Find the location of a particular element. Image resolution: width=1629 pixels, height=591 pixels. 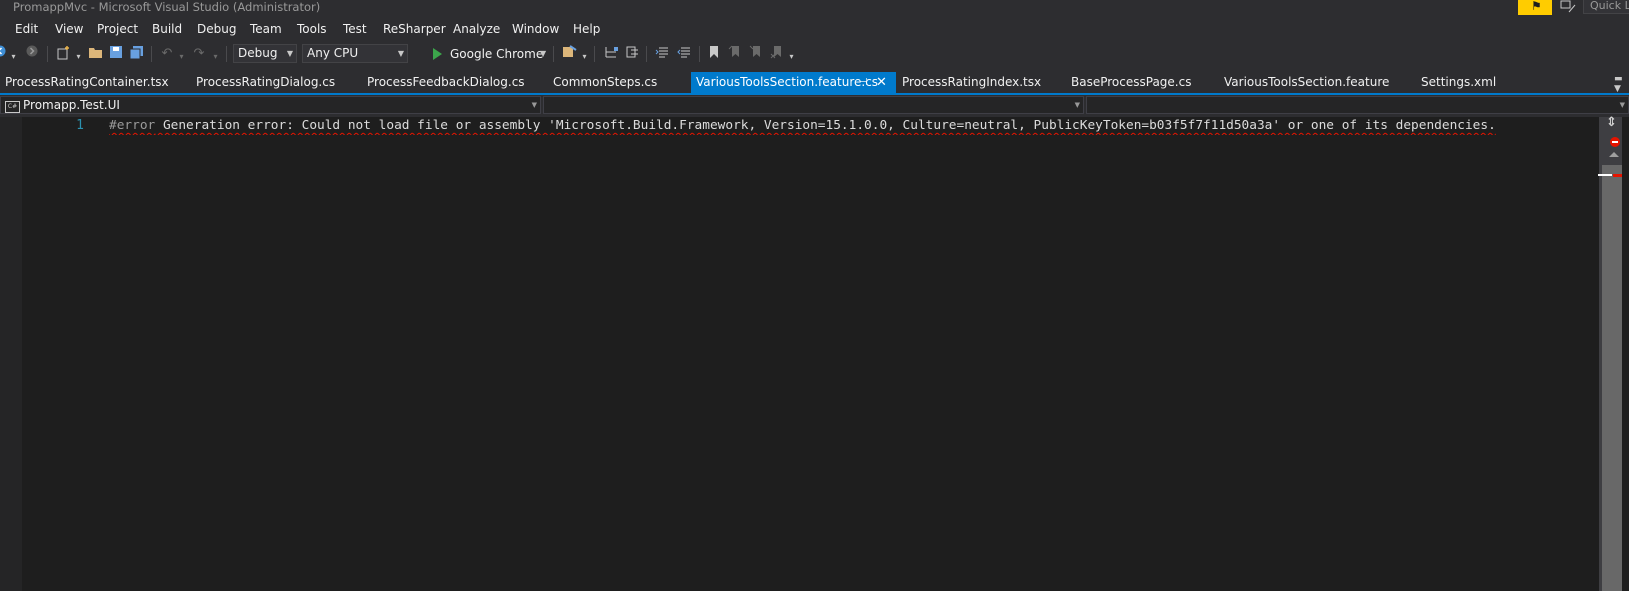

feedback-icon is located at coordinates (1568, 7).